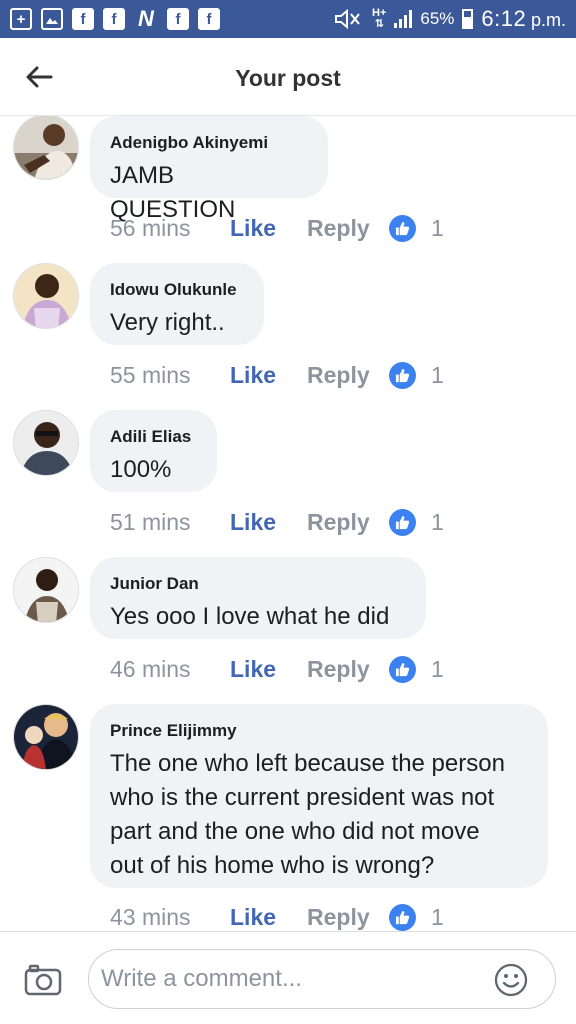 The height and width of the screenshot is (1024, 576). I want to click on comment-author: Adenigbo Akinyemi, so click(208, 143).